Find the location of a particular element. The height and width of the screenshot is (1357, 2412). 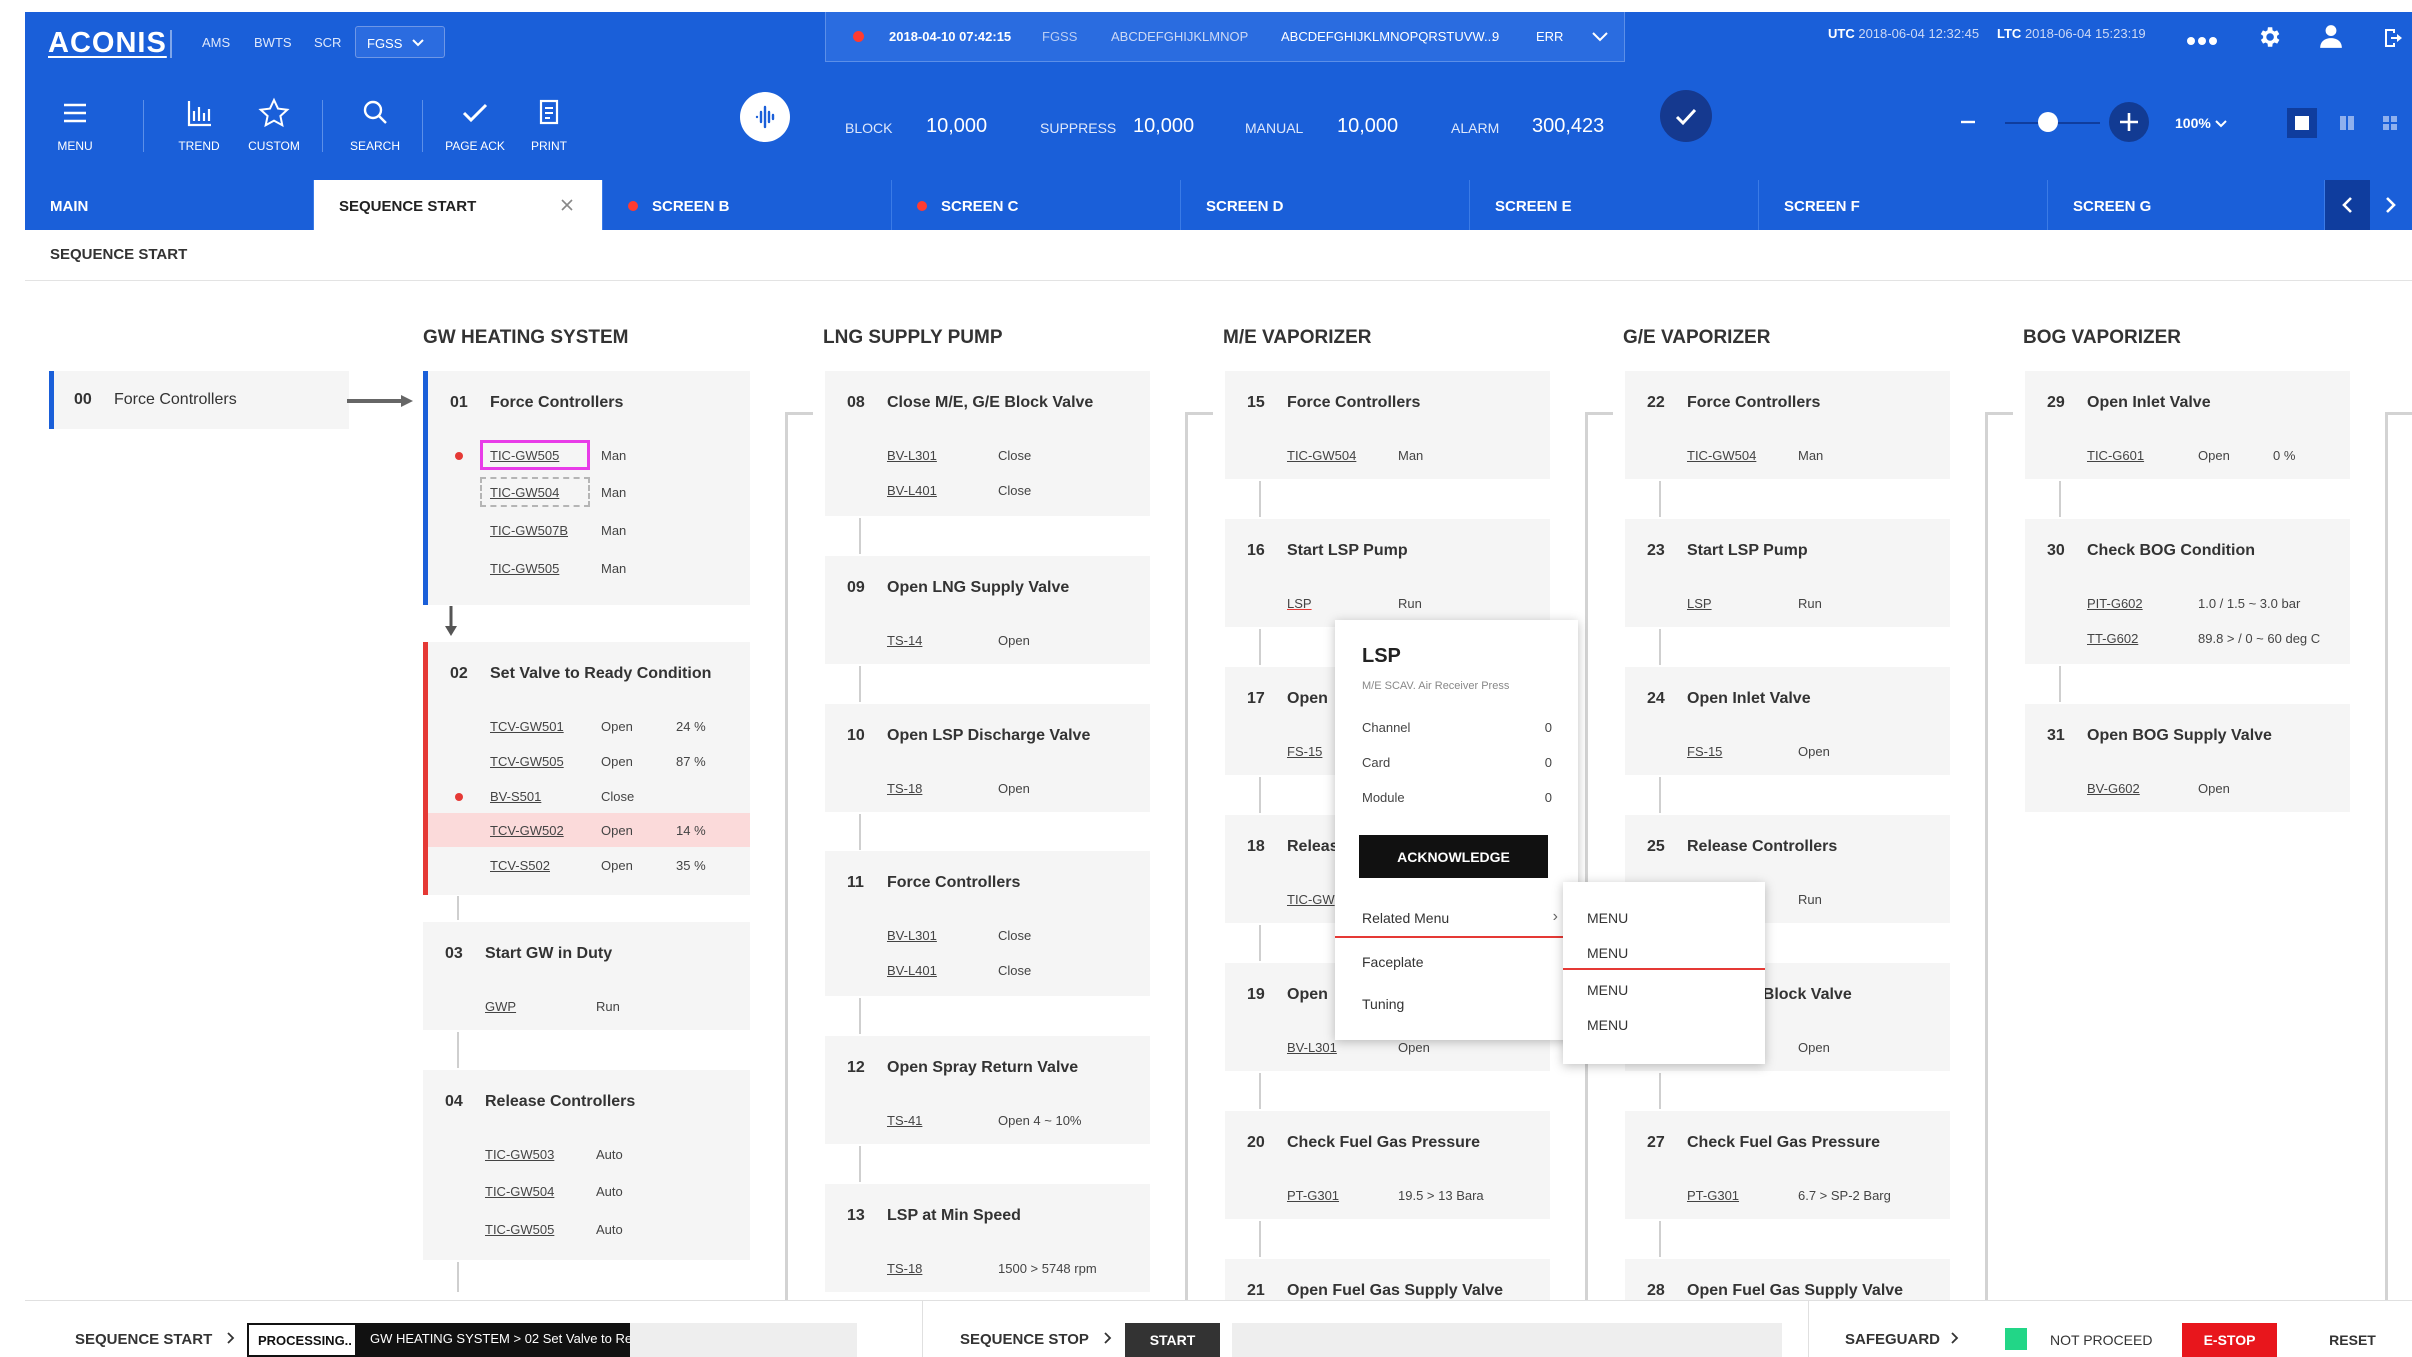

tag-link: TIC-GW is located at coordinates (1311, 899).